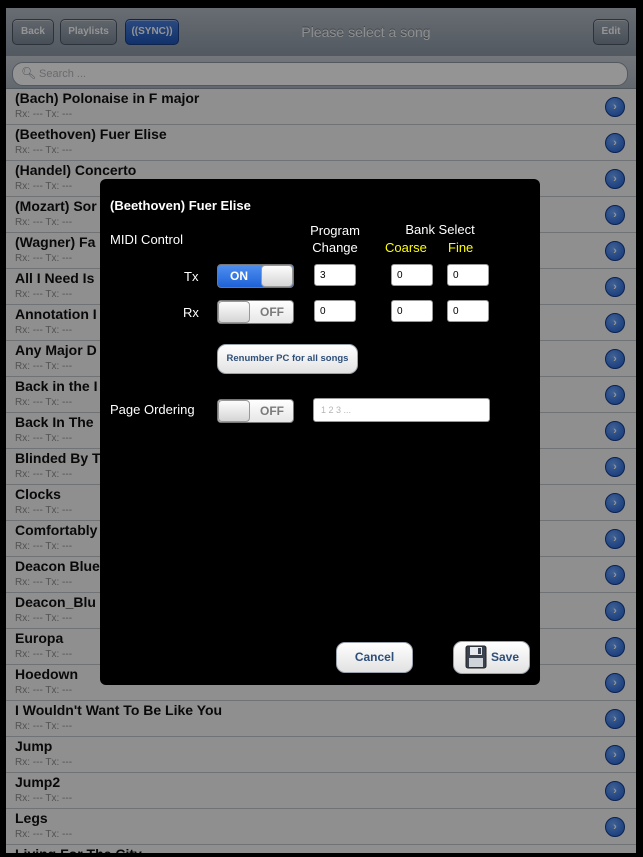  Describe the element at coordinates (191, 312) in the screenshot. I see `rx-label: Rx` at that location.